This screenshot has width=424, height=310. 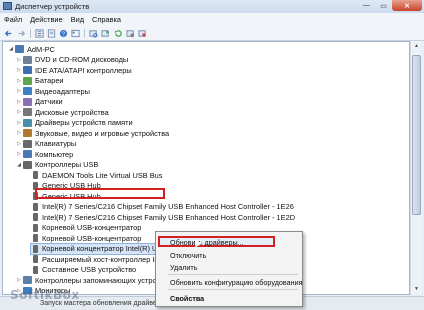 I want to click on vertical-scrollbar: ▲ ▼, so click(x=416, y=168).